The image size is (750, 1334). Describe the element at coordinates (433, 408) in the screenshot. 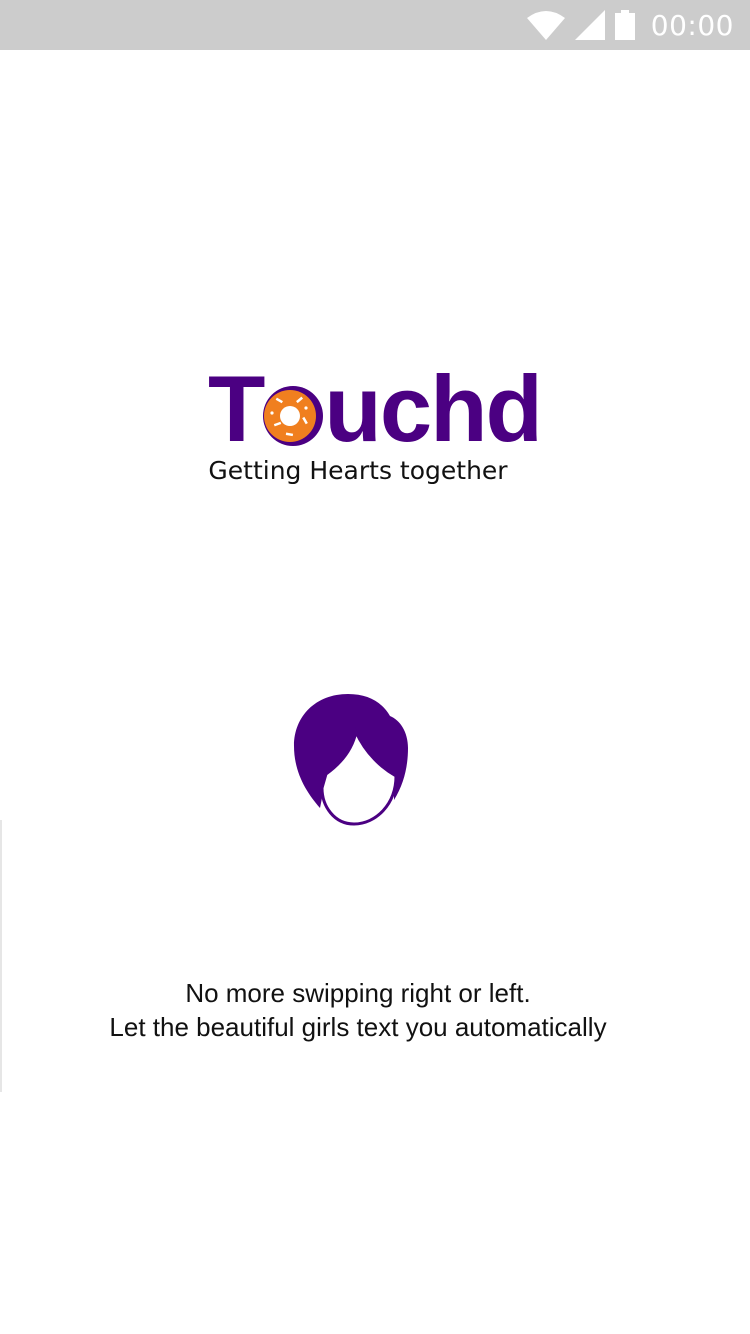

I see `logo-letters-rest: uchd` at that location.